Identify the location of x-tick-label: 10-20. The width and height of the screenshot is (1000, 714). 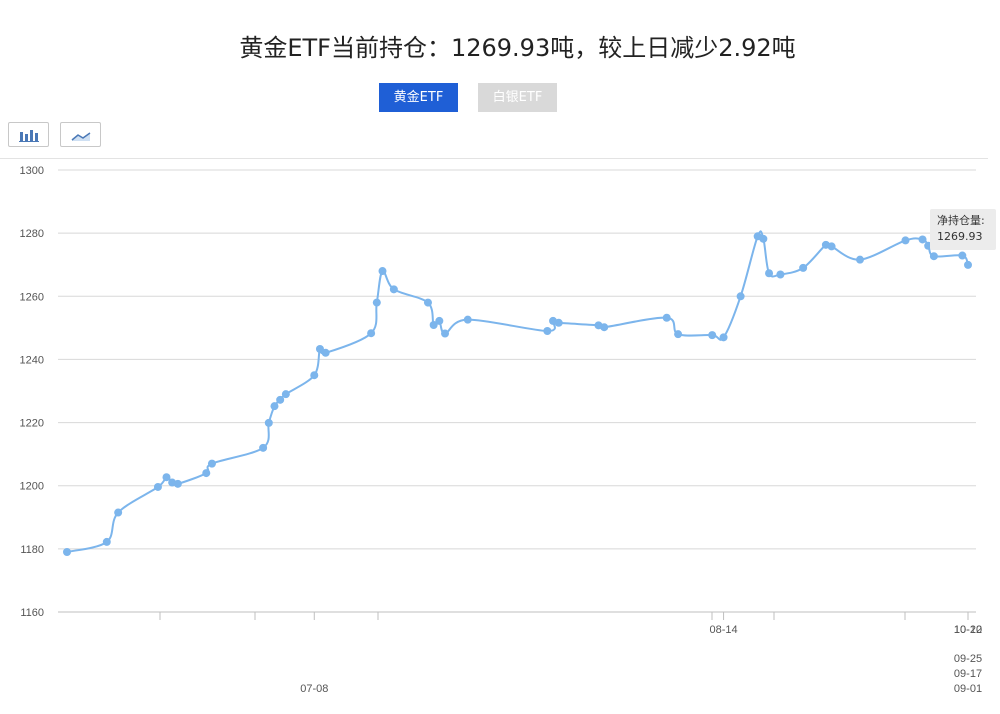
(968, 630).